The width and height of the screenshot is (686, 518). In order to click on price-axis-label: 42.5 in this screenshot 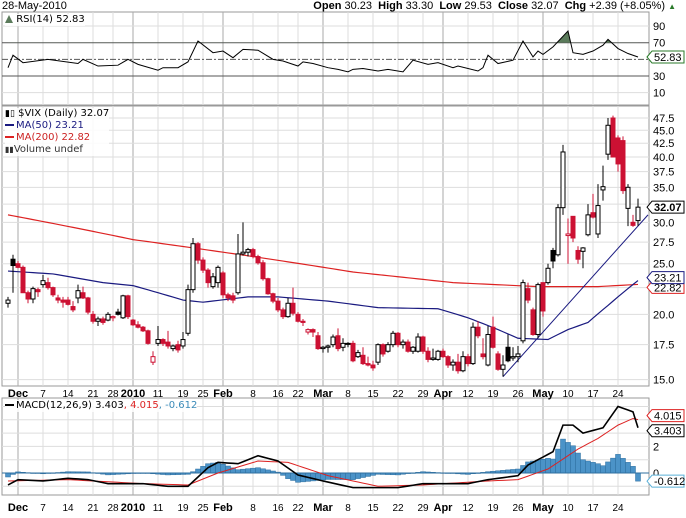, I will do `click(663, 144)`.